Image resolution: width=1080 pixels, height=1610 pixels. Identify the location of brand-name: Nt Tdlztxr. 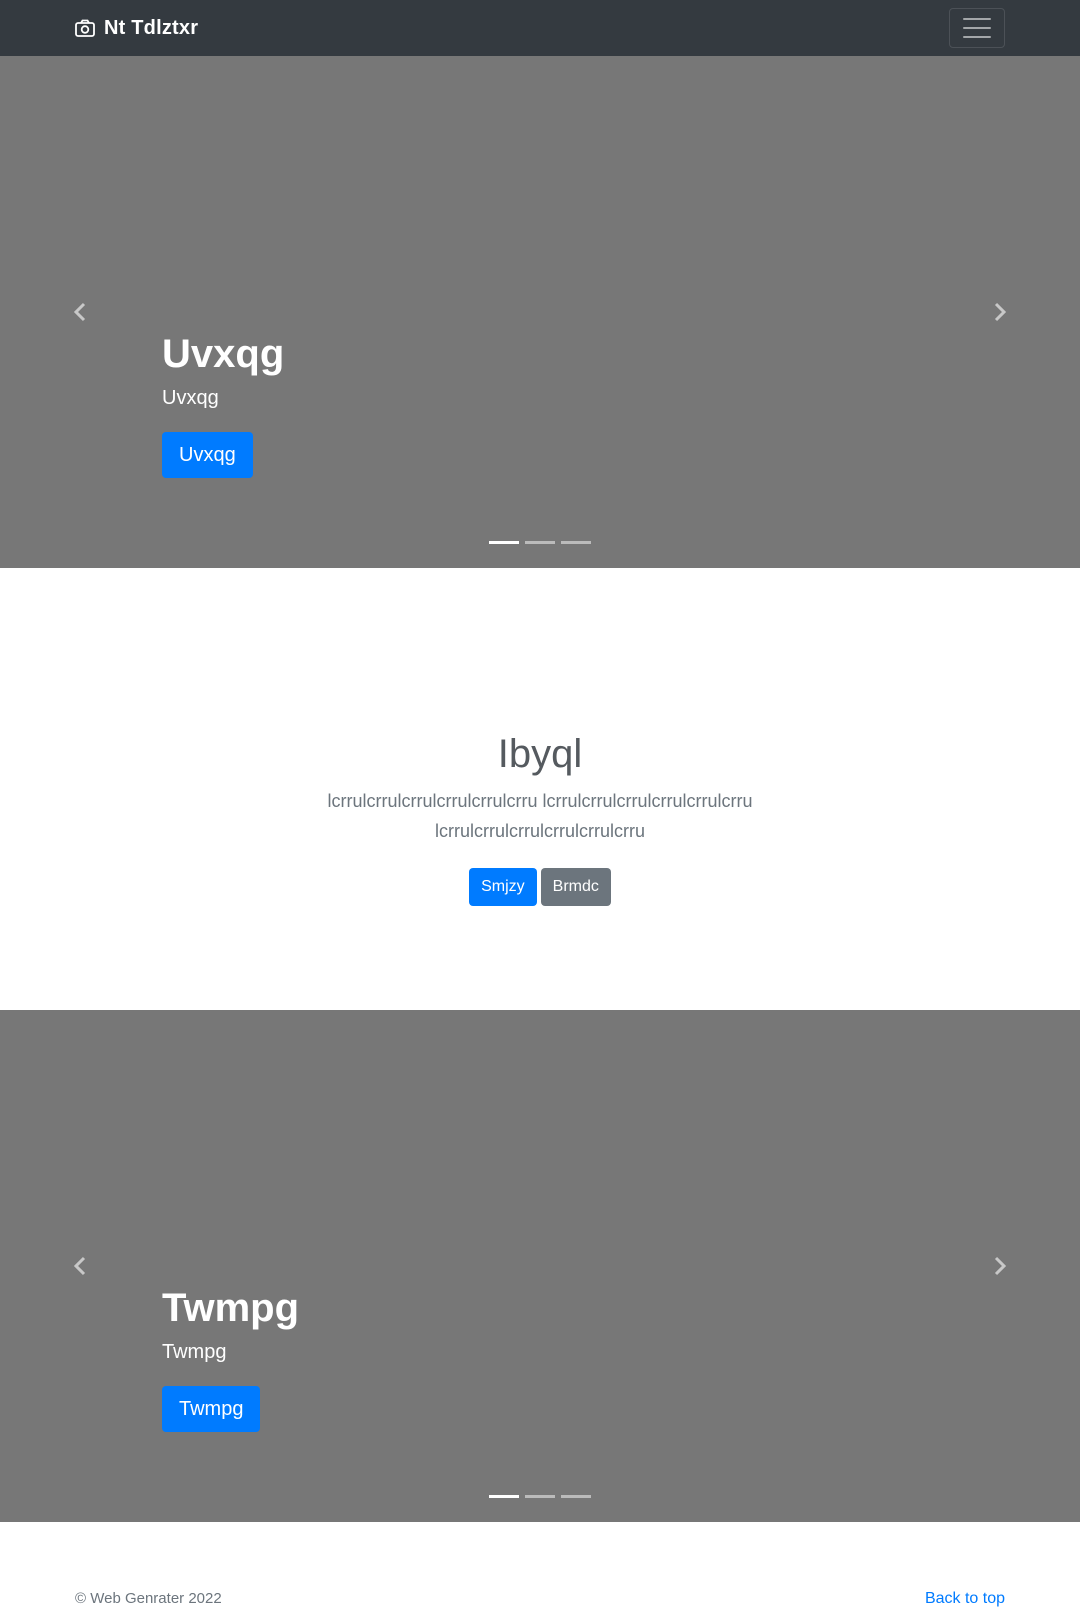
(151, 27).